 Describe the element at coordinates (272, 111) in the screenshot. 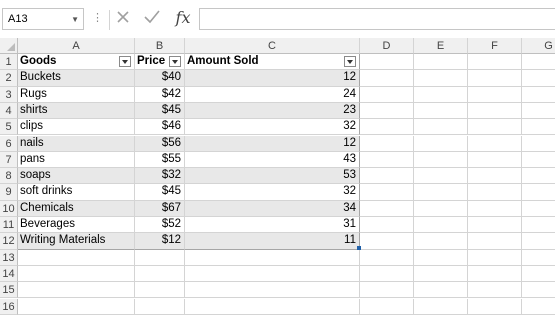

I see `table-cell-amount: 23` at that location.